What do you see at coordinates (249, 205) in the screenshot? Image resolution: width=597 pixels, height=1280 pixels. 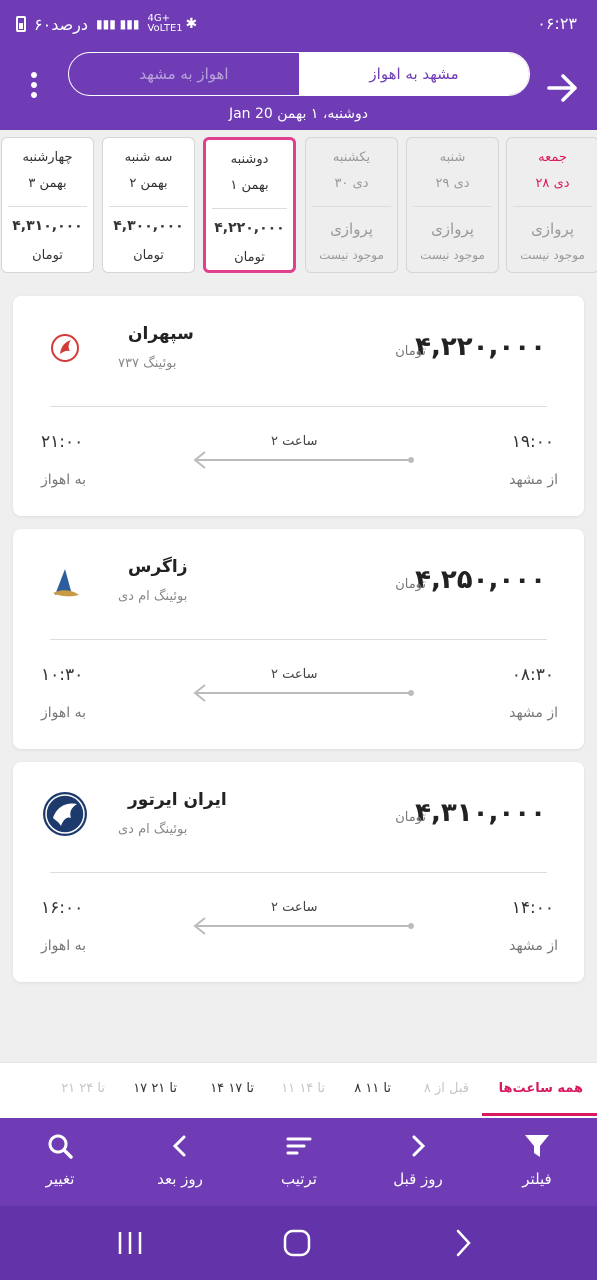 I see `date-card-selected: دوشنبه ۱ بهمن ۴,۲۲۰,۰۰۰ تومان` at bounding box center [249, 205].